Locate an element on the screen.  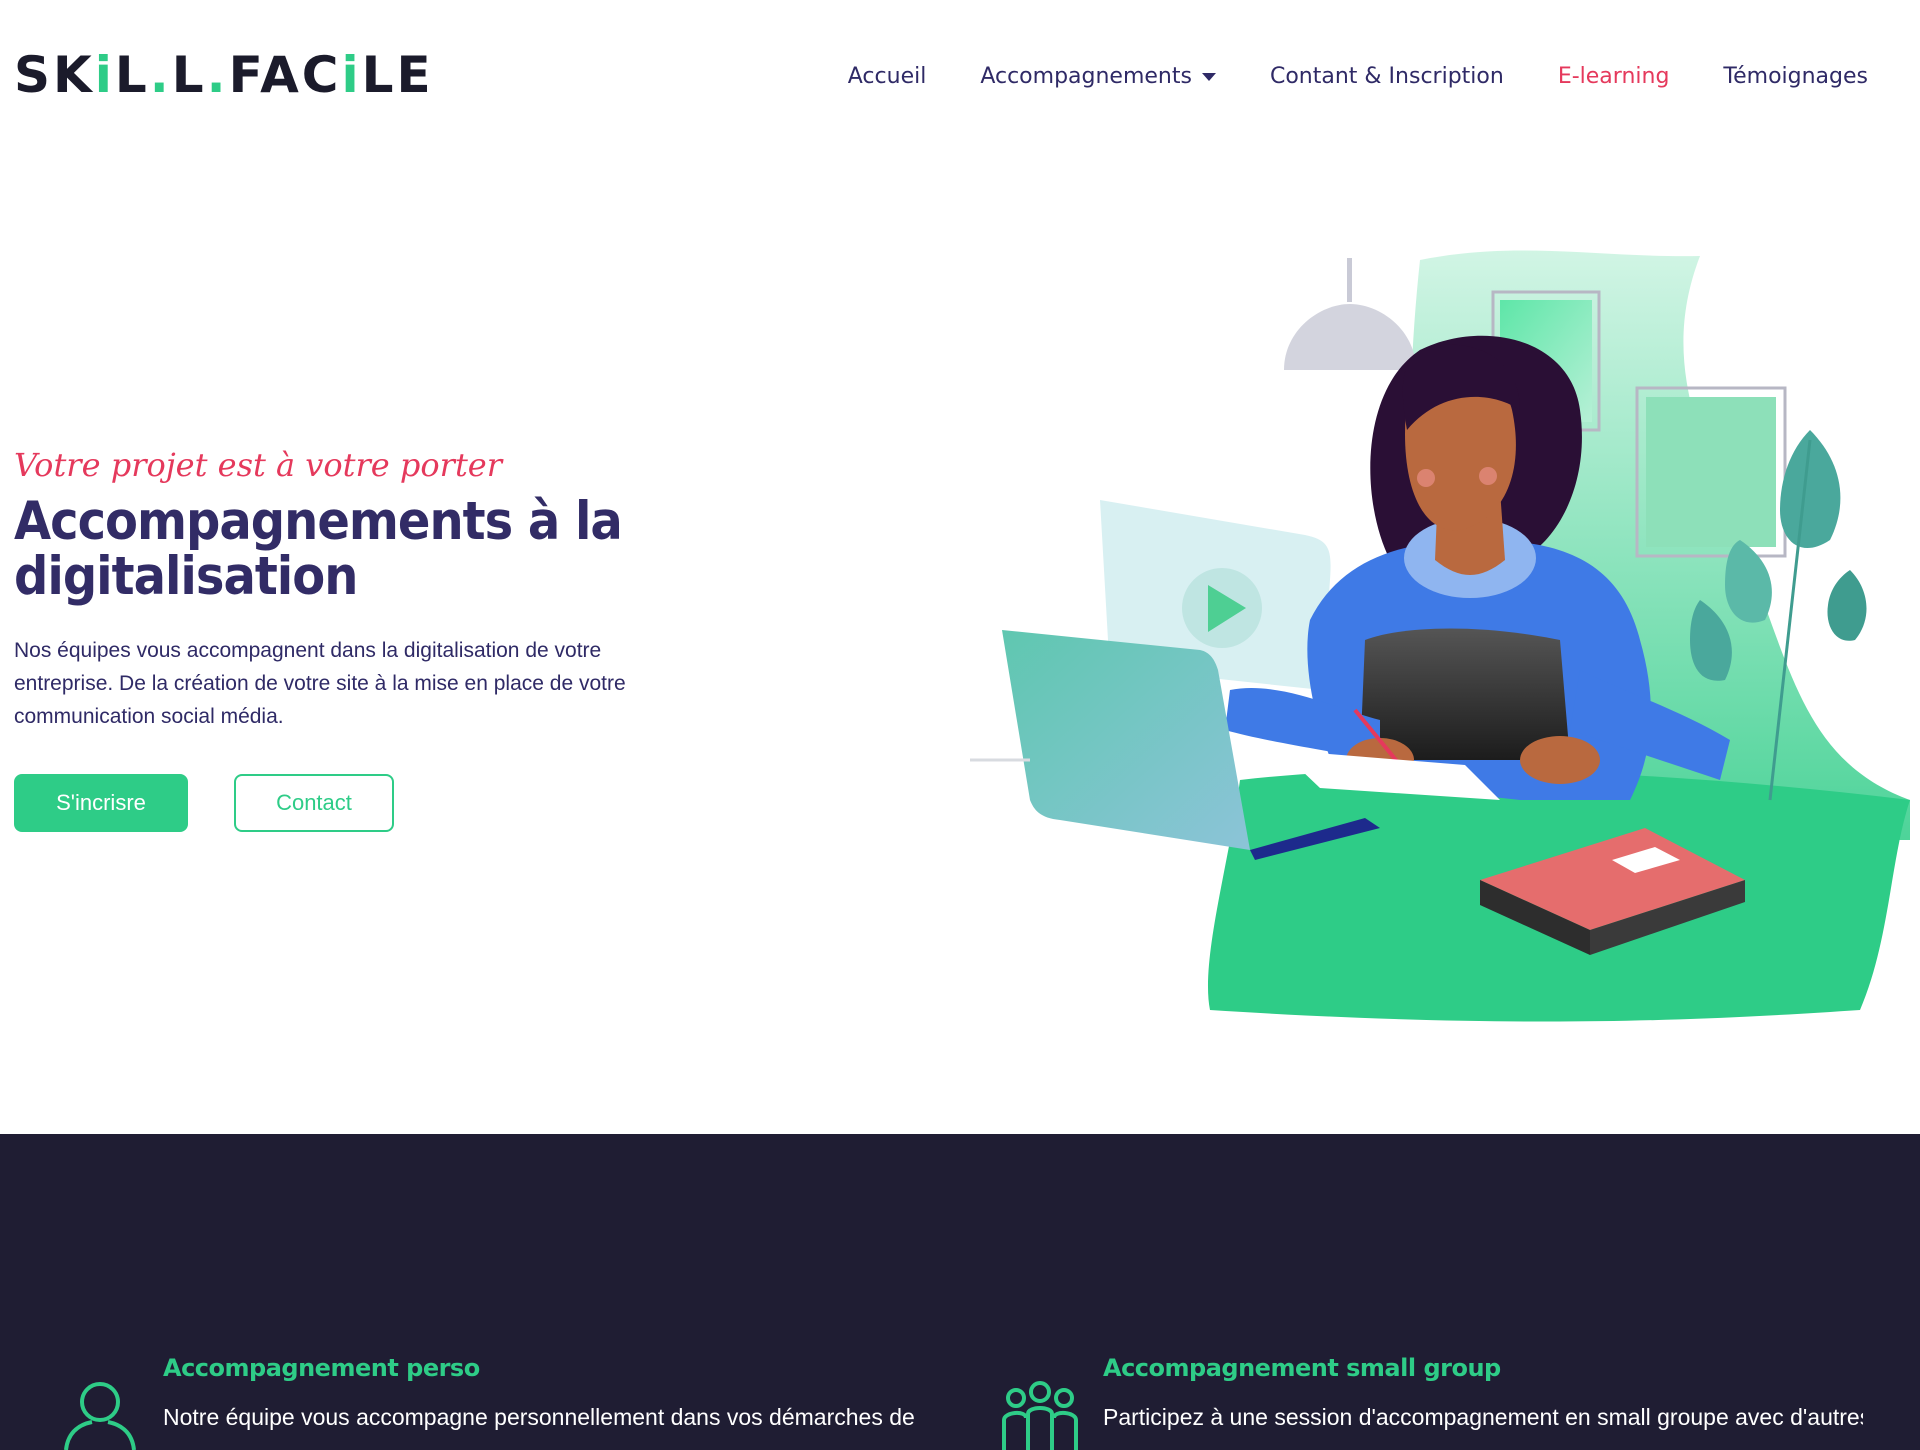
group-icon is located at coordinates (1040, 1415).